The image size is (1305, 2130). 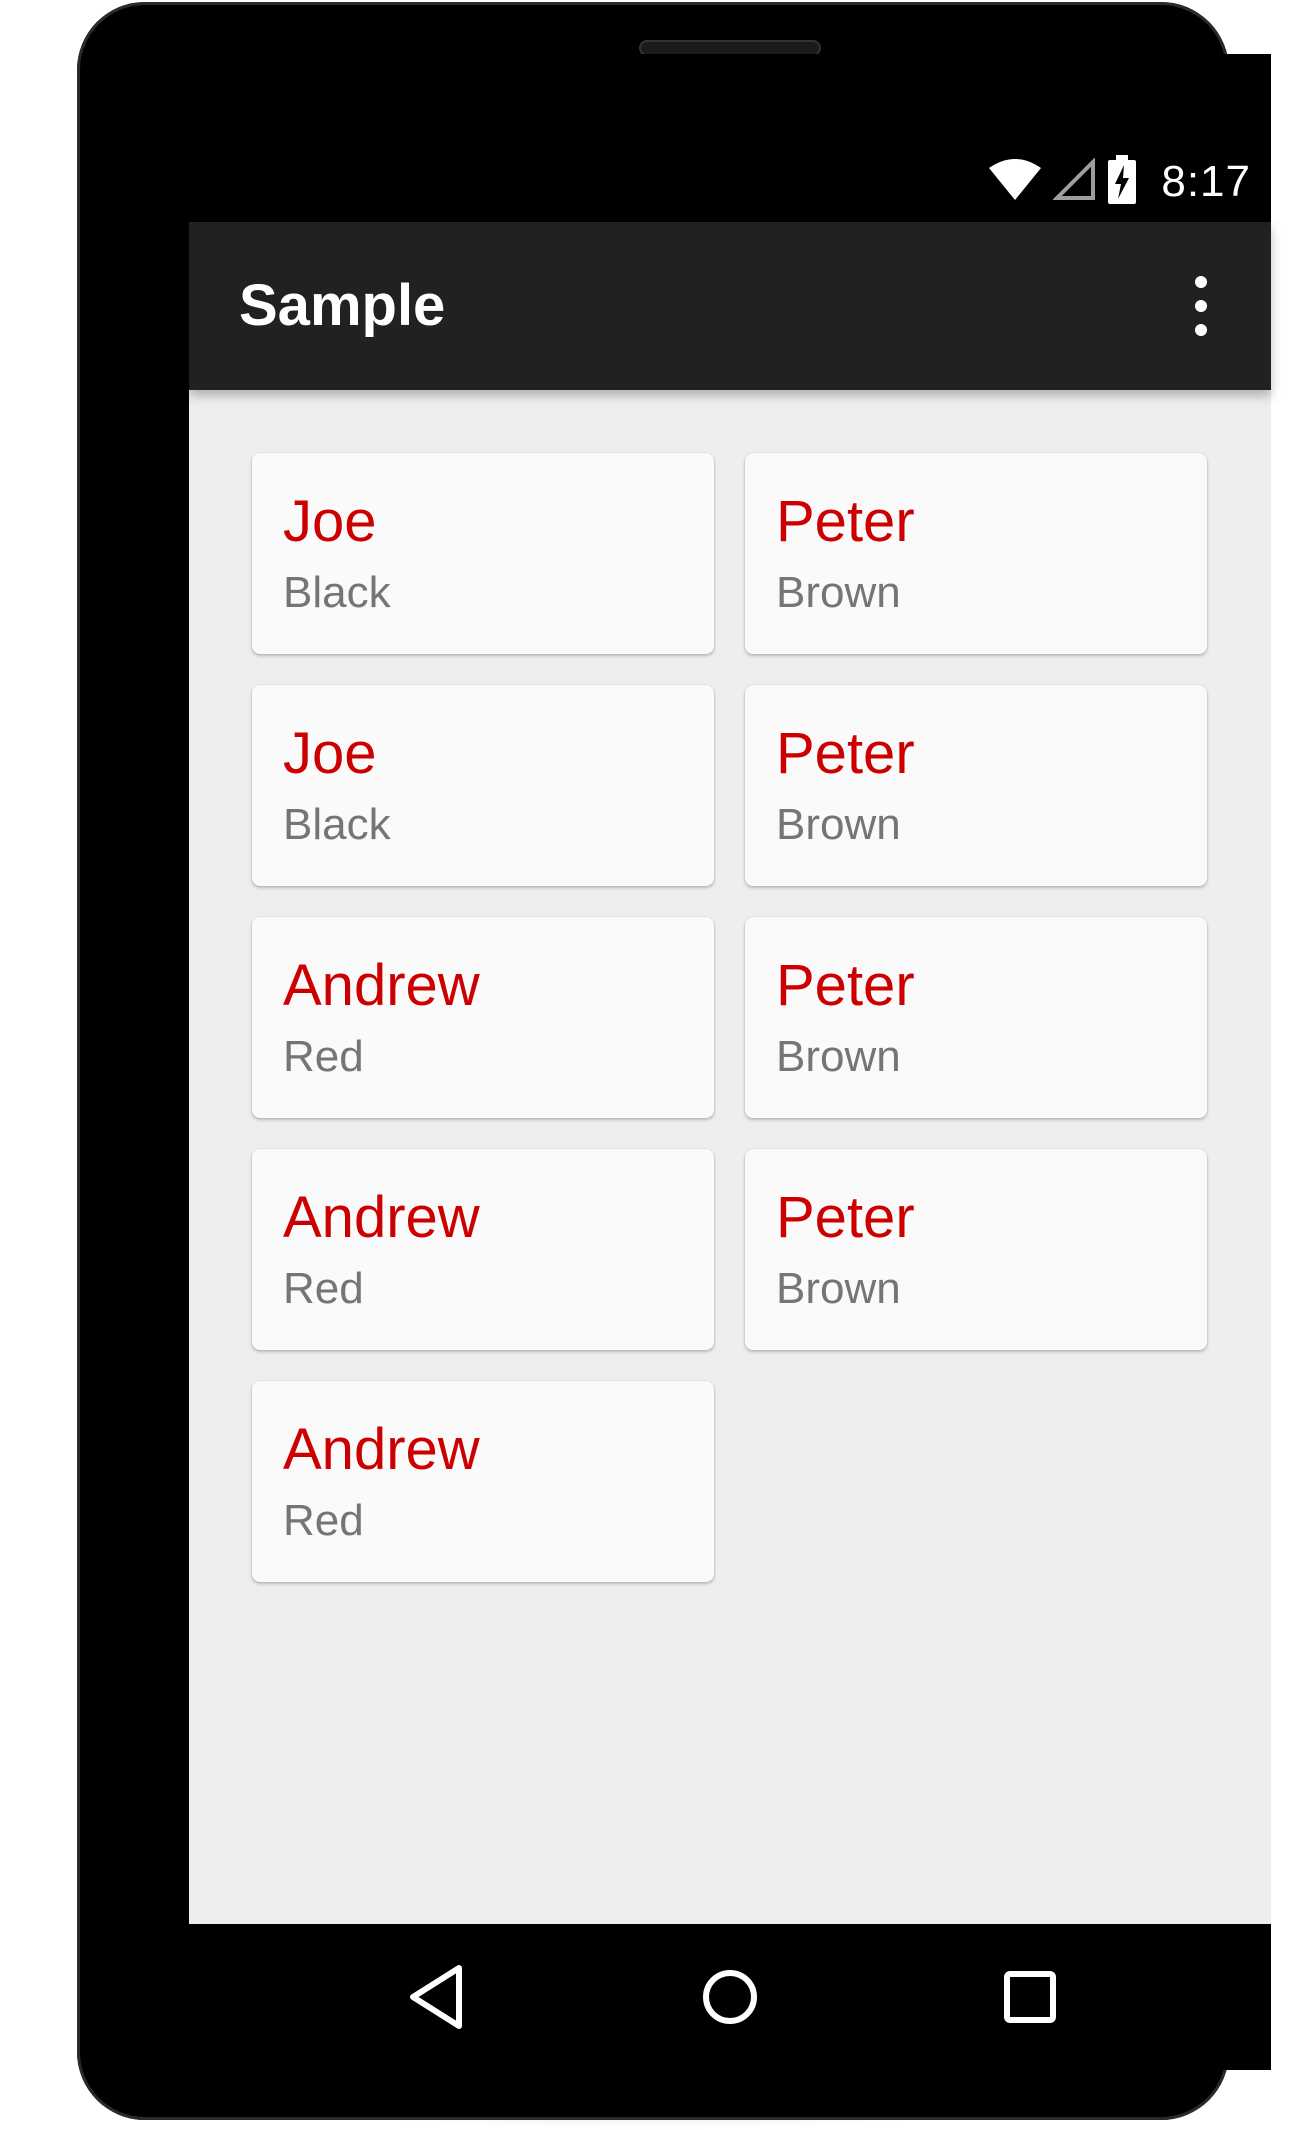 I want to click on app-bar: Sample, so click(x=730, y=306).